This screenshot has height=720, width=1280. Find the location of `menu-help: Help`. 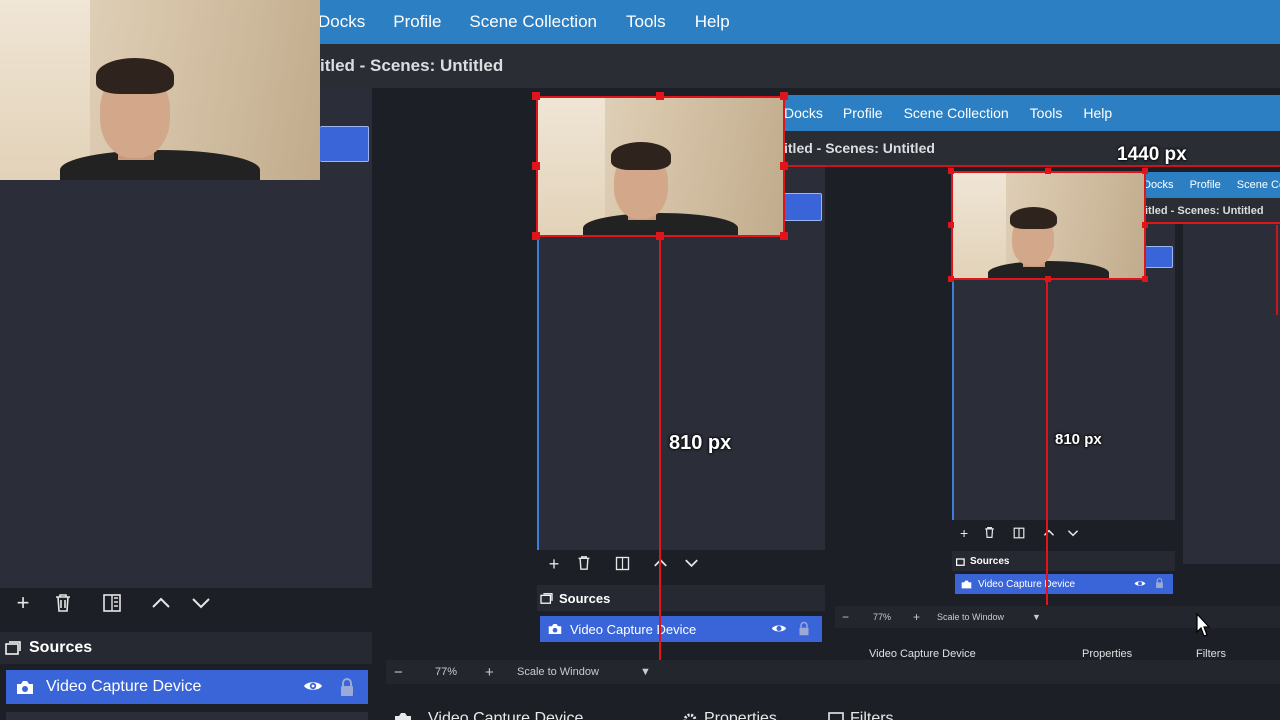

menu-help: Help is located at coordinates (712, 22).